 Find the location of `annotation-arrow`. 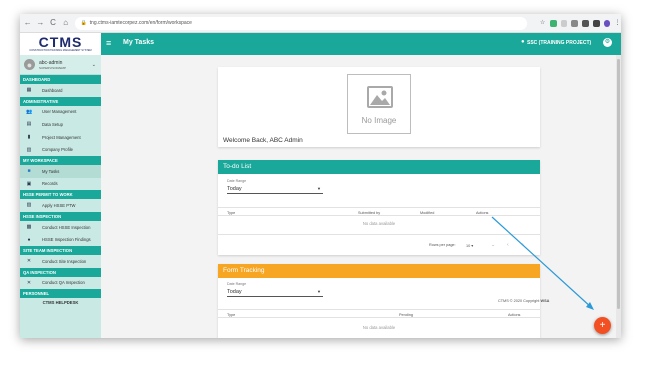

annotation-arrow is located at coordinates (542, 263).